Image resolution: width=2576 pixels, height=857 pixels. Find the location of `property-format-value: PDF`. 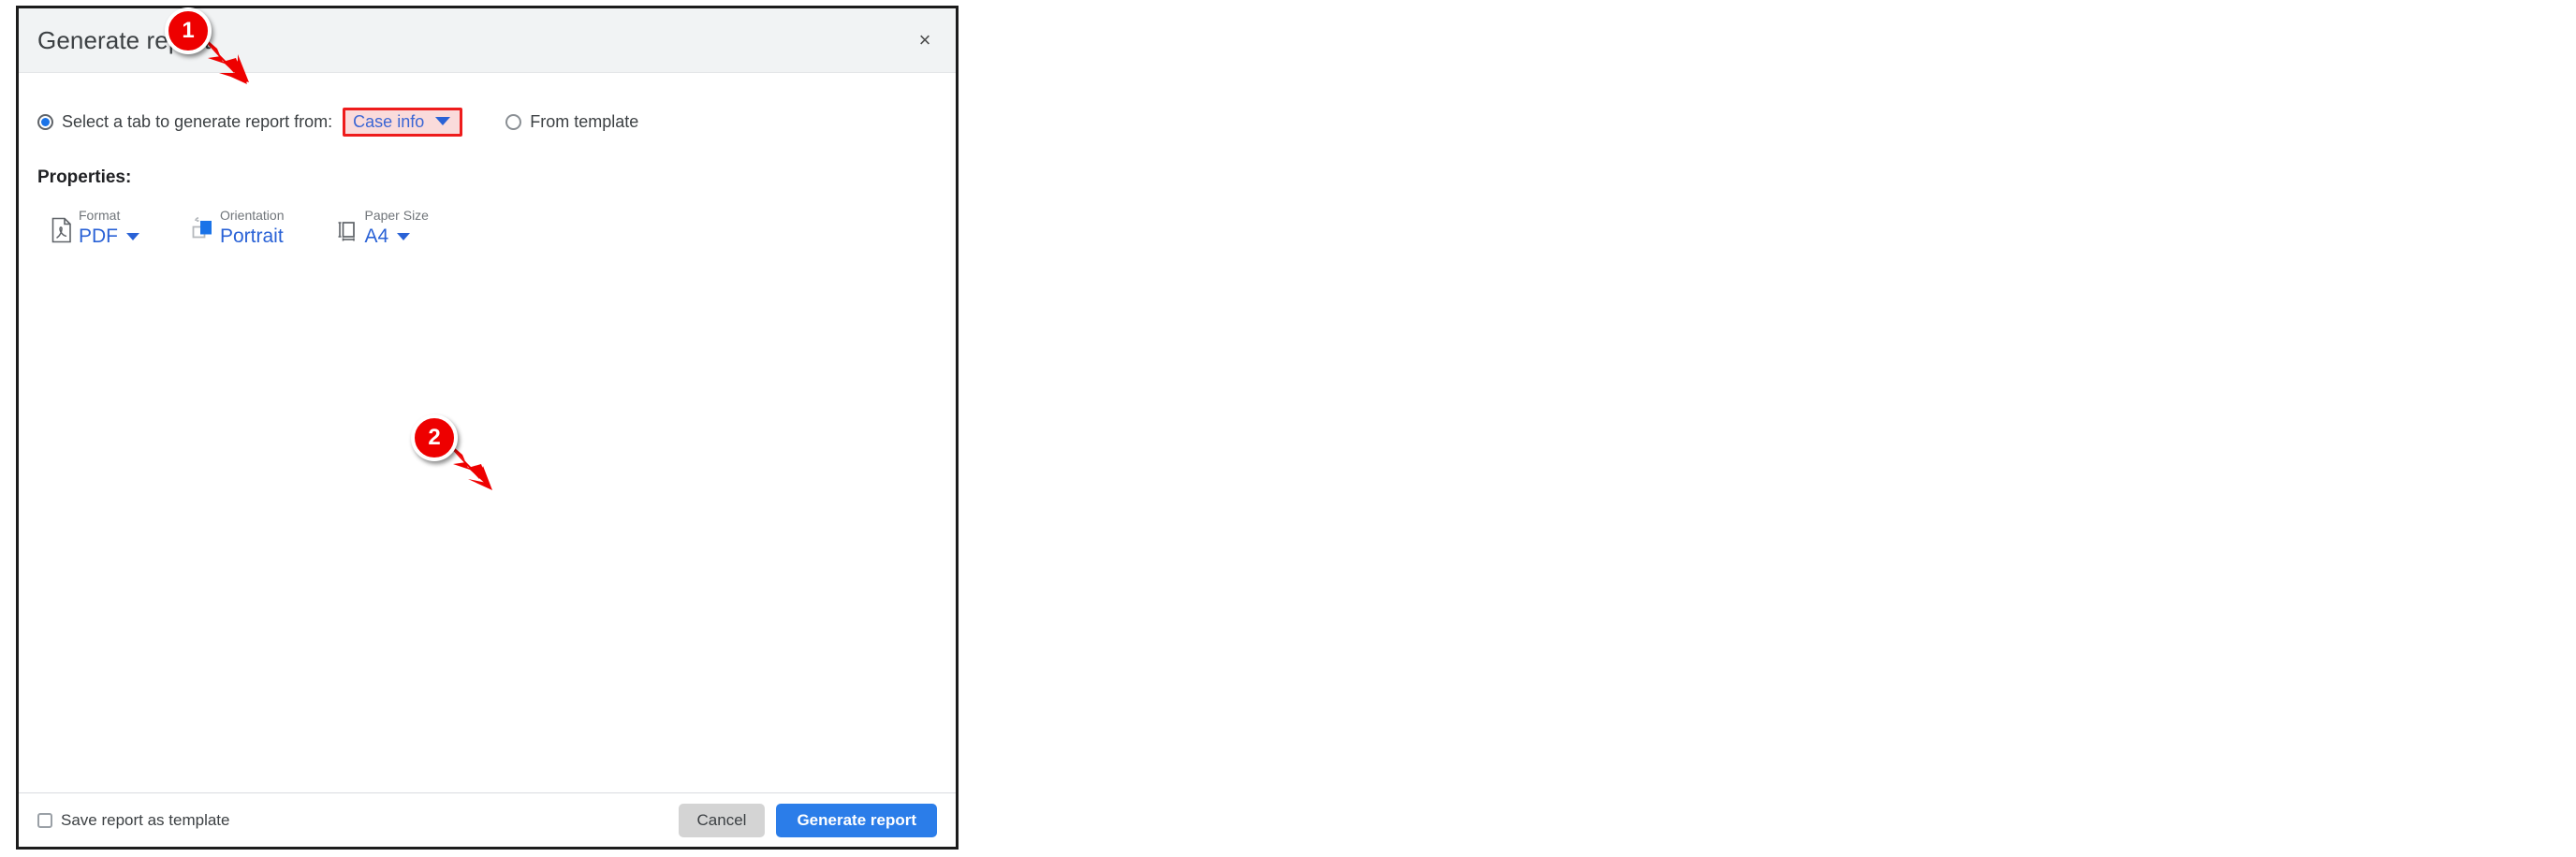

property-format-value: PDF is located at coordinates (98, 236).